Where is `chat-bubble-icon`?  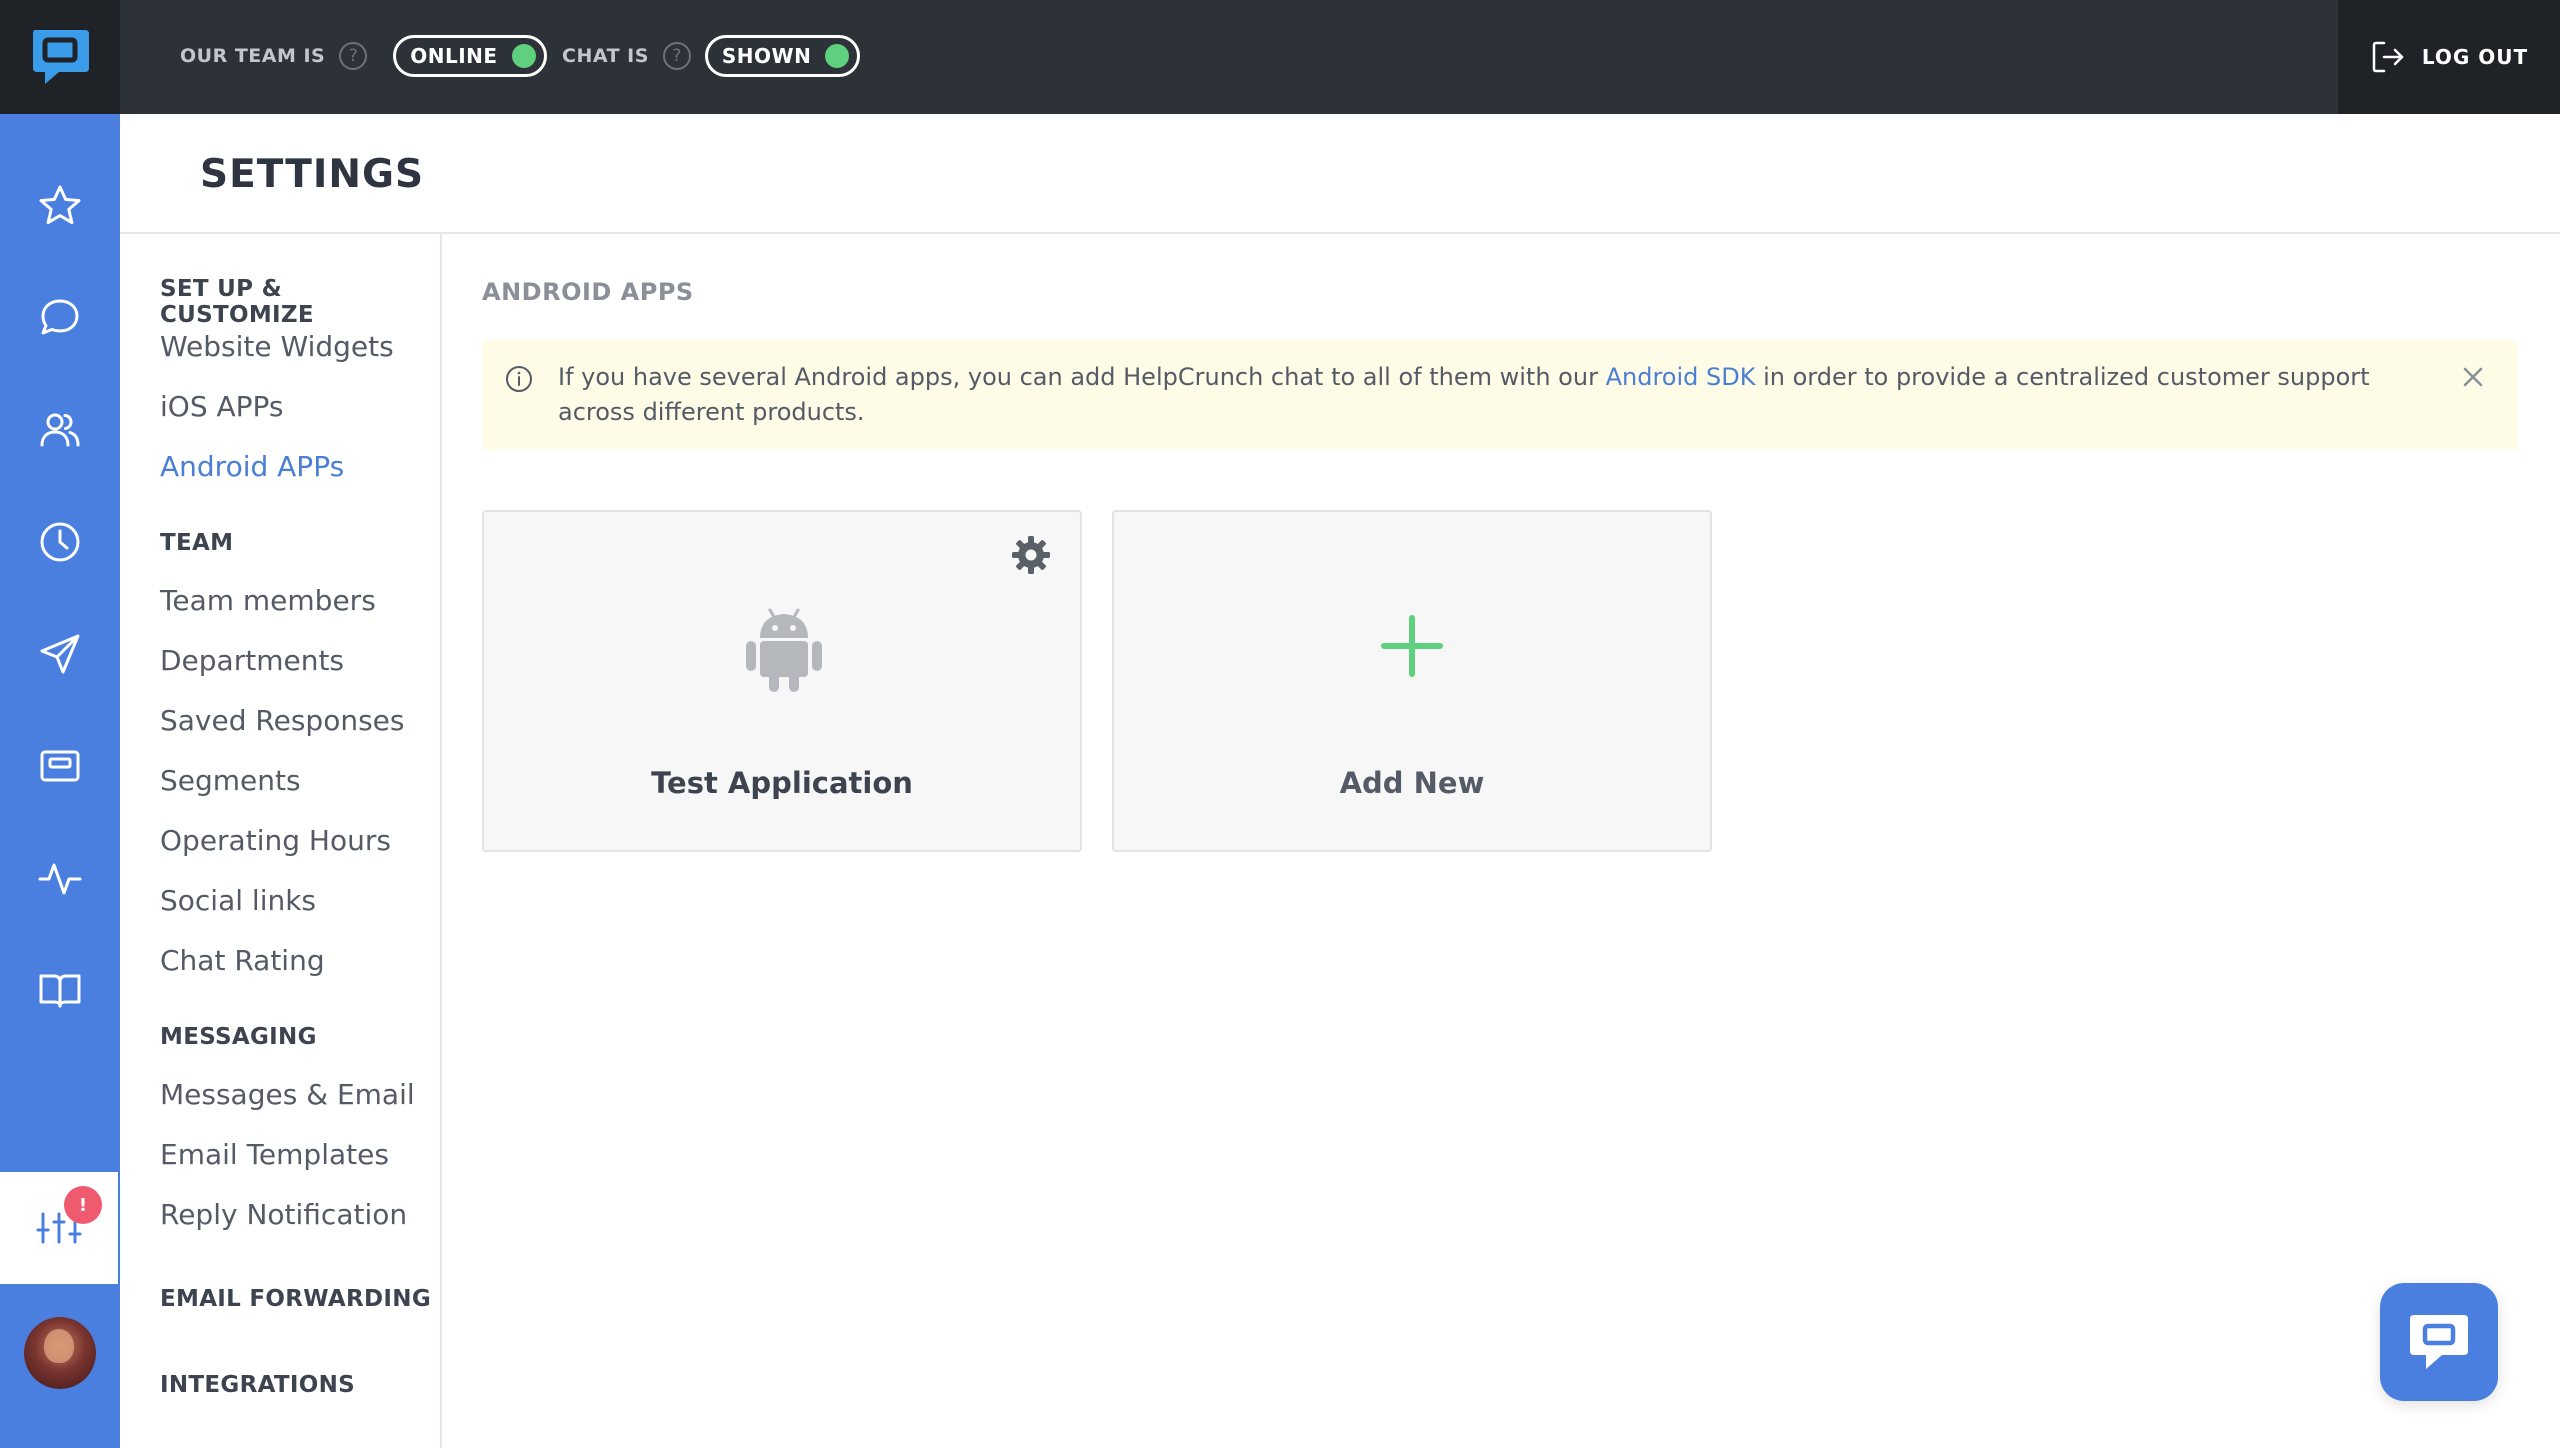
chat-bubble-icon is located at coordinates (60, 317).